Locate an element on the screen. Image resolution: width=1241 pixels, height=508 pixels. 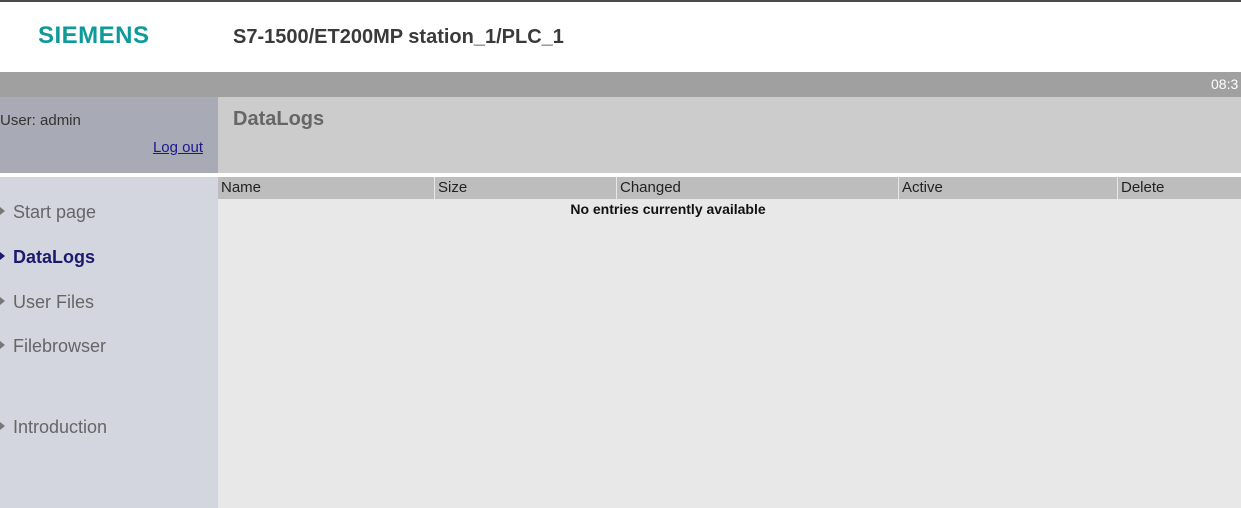
column-header-changed: Changed is located at coordinates (758, 188).